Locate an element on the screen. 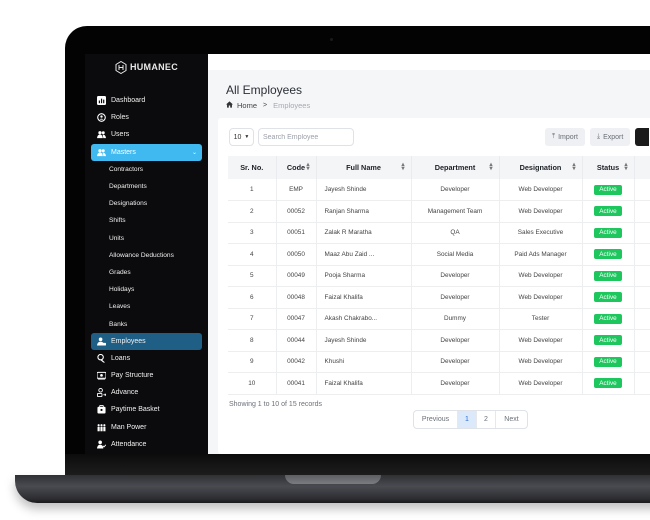 The width and height of the screenshot is (650, 520). column-header-full-name: Full Name ▴ ▾ is located at coordinates (364, 167).